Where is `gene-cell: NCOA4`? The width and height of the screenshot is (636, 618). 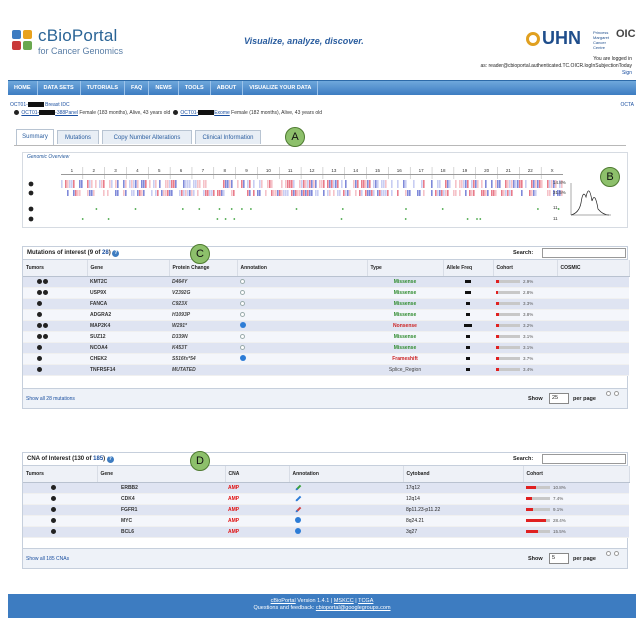 gene-cell: NCOA4 is located at coordinates (128, 348).